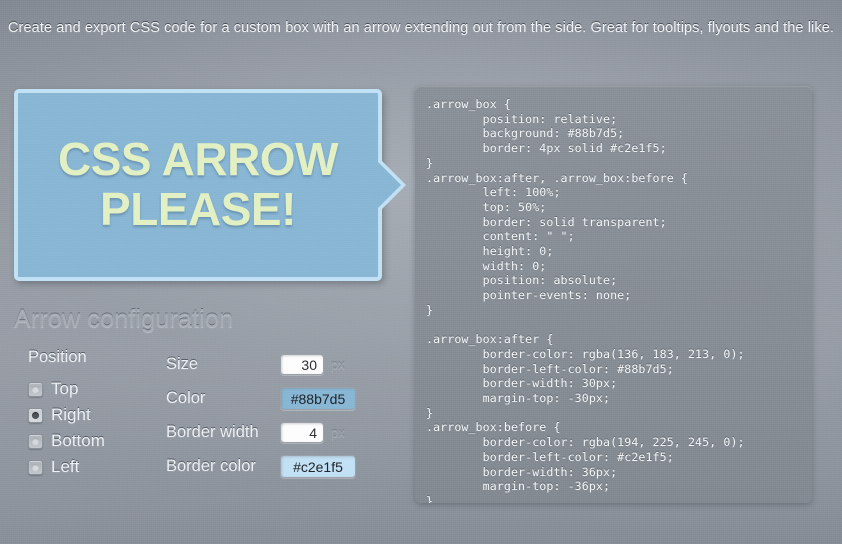 The height and width of the screenshot is (544, 842). Describe the element at coordinates (35, 441) in the screenshot. I see `radio-icon-bottom` at that location.